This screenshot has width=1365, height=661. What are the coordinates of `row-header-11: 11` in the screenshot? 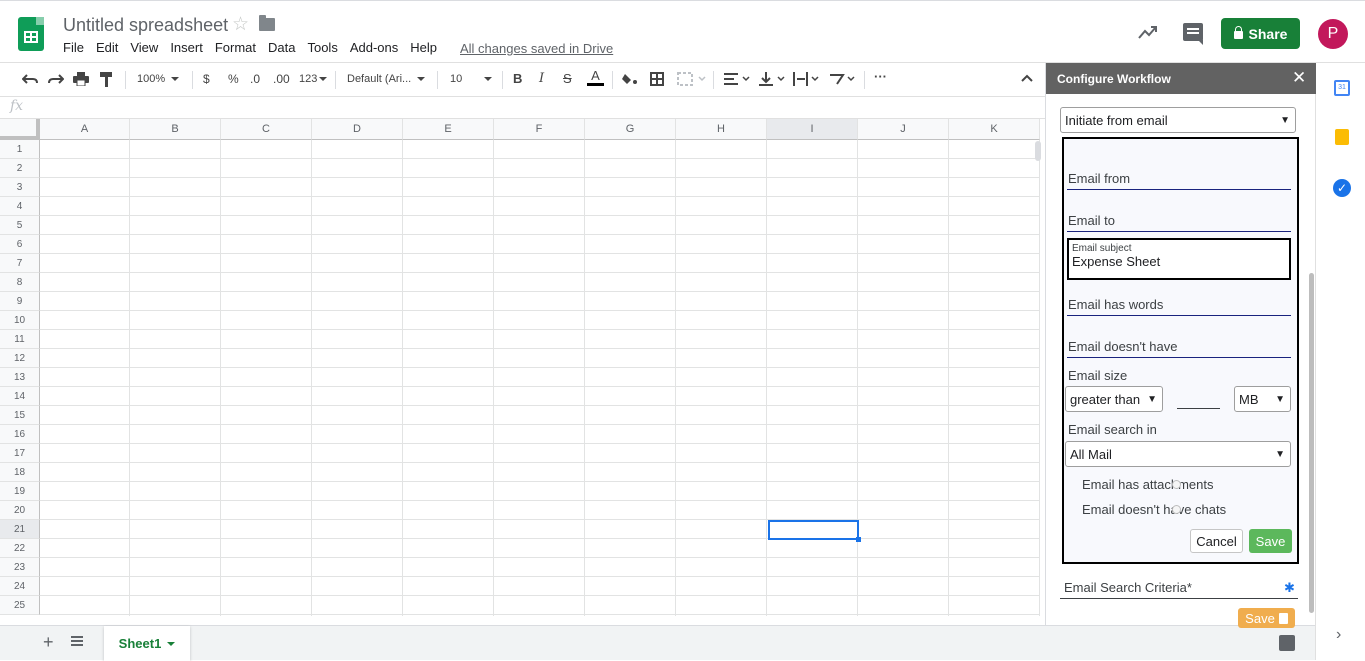 It's located at (20, 339).